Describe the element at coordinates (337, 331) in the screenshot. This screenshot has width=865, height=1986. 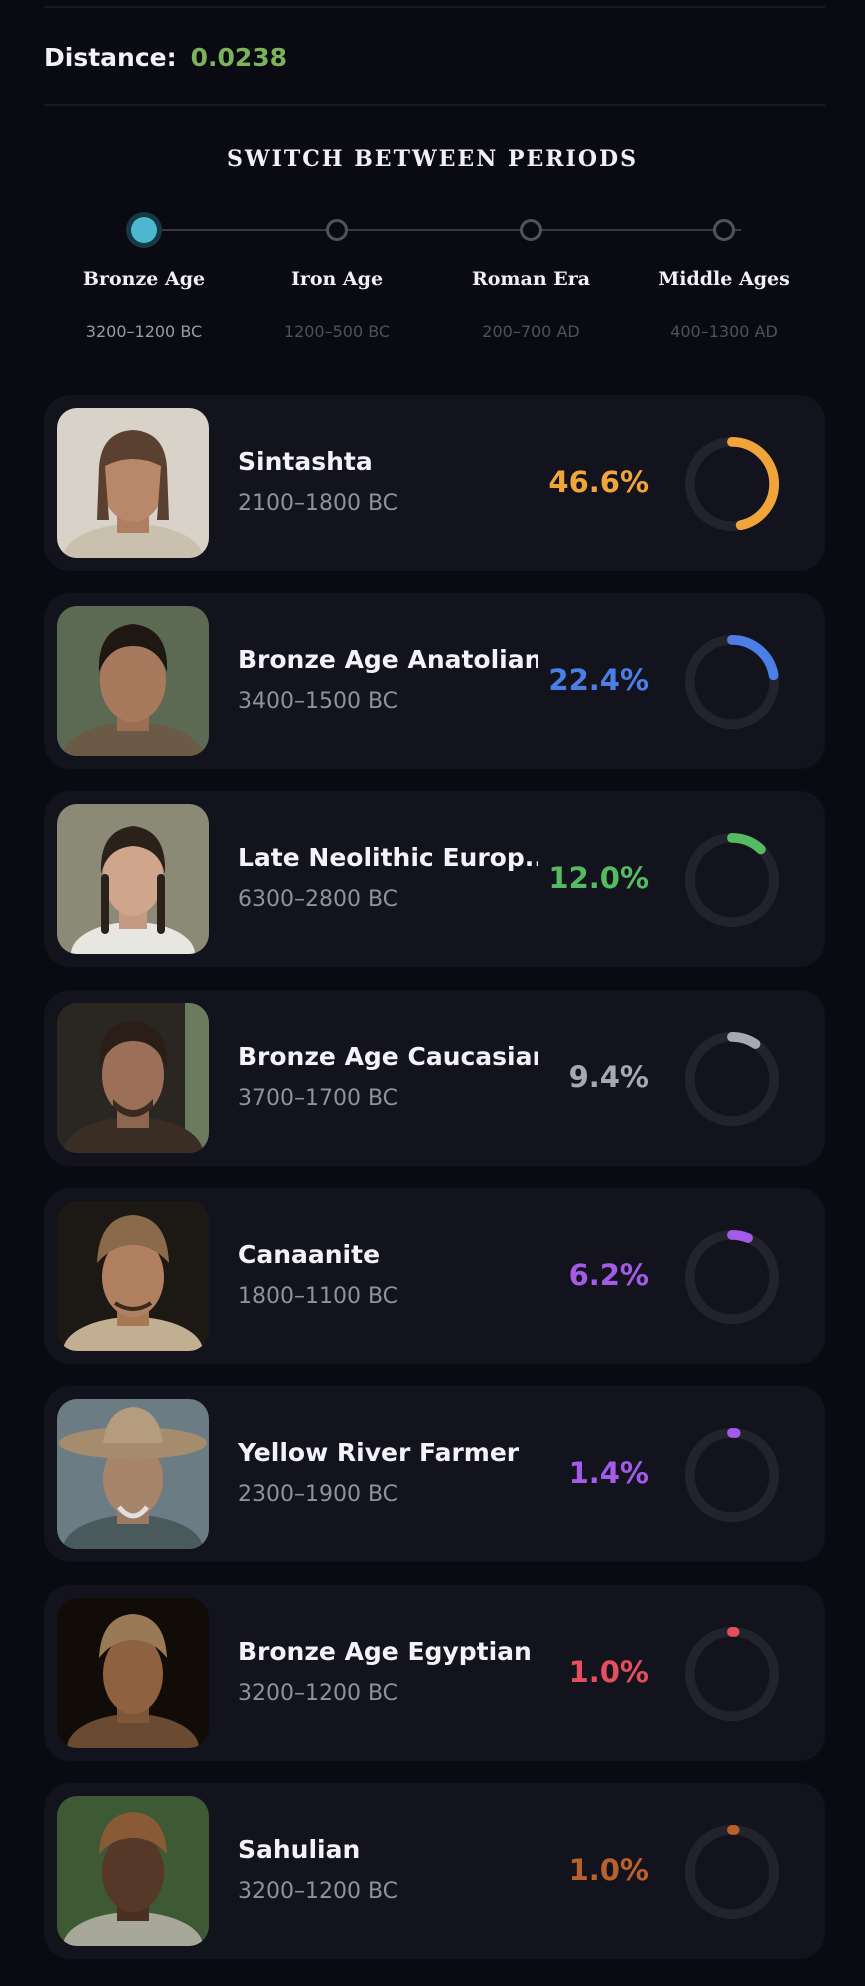
I see `period-range-iron-age: 1200–500 BC` at that location.